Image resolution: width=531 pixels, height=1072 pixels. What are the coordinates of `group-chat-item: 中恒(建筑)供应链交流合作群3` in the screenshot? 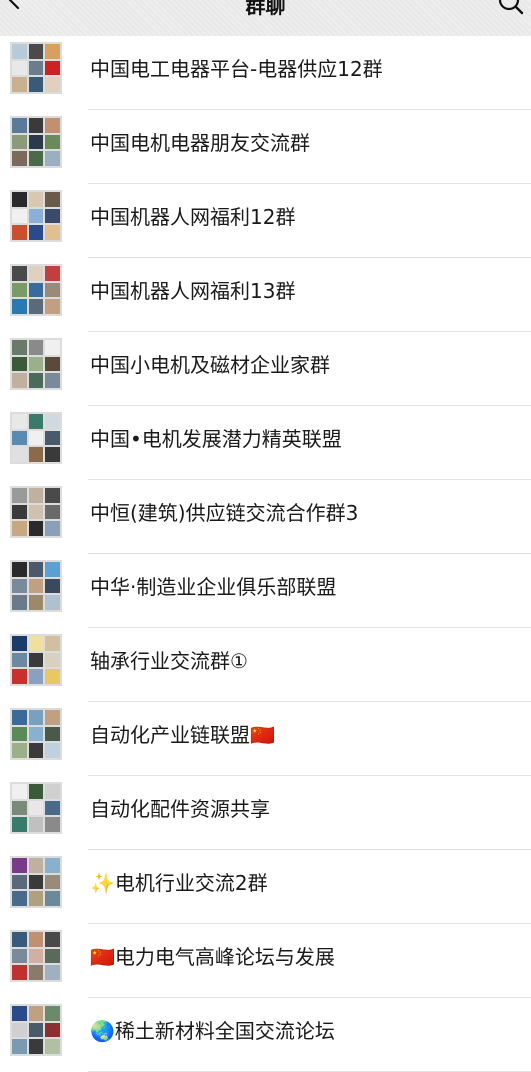 It's located at (265, 517).